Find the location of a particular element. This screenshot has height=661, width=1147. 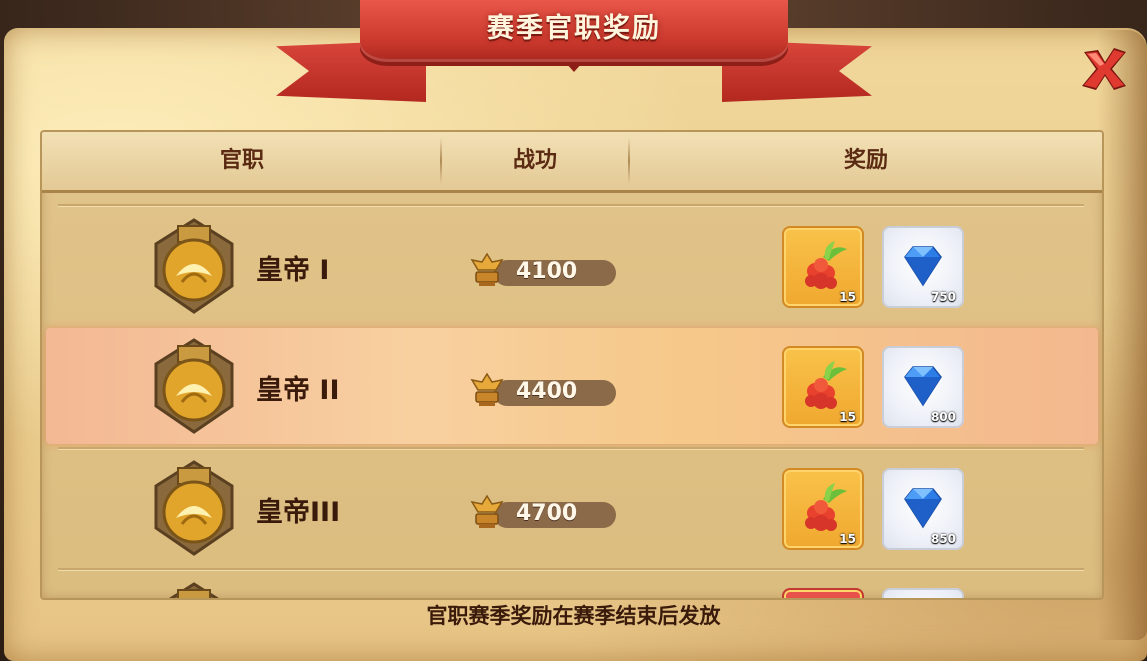

close-button is located at coordinates (1104, 69).